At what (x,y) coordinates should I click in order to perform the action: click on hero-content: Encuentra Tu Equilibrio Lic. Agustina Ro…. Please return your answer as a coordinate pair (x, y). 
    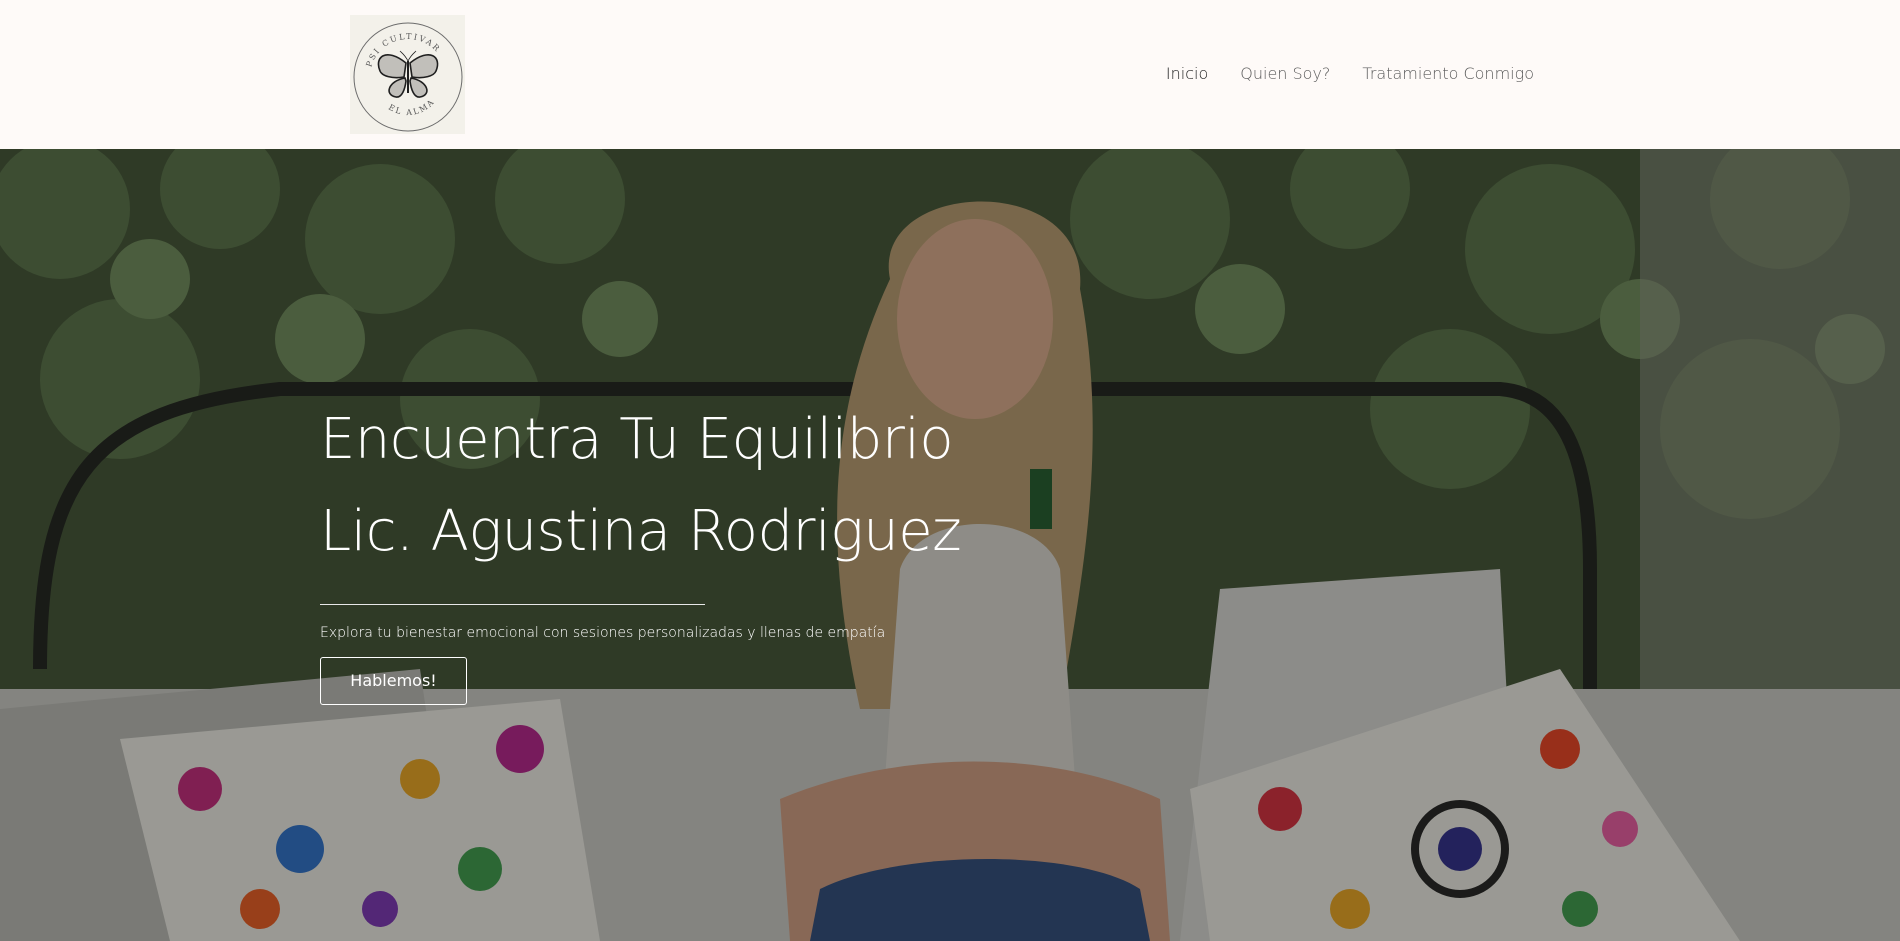
    Looking at the image, I should click on (720, 549).